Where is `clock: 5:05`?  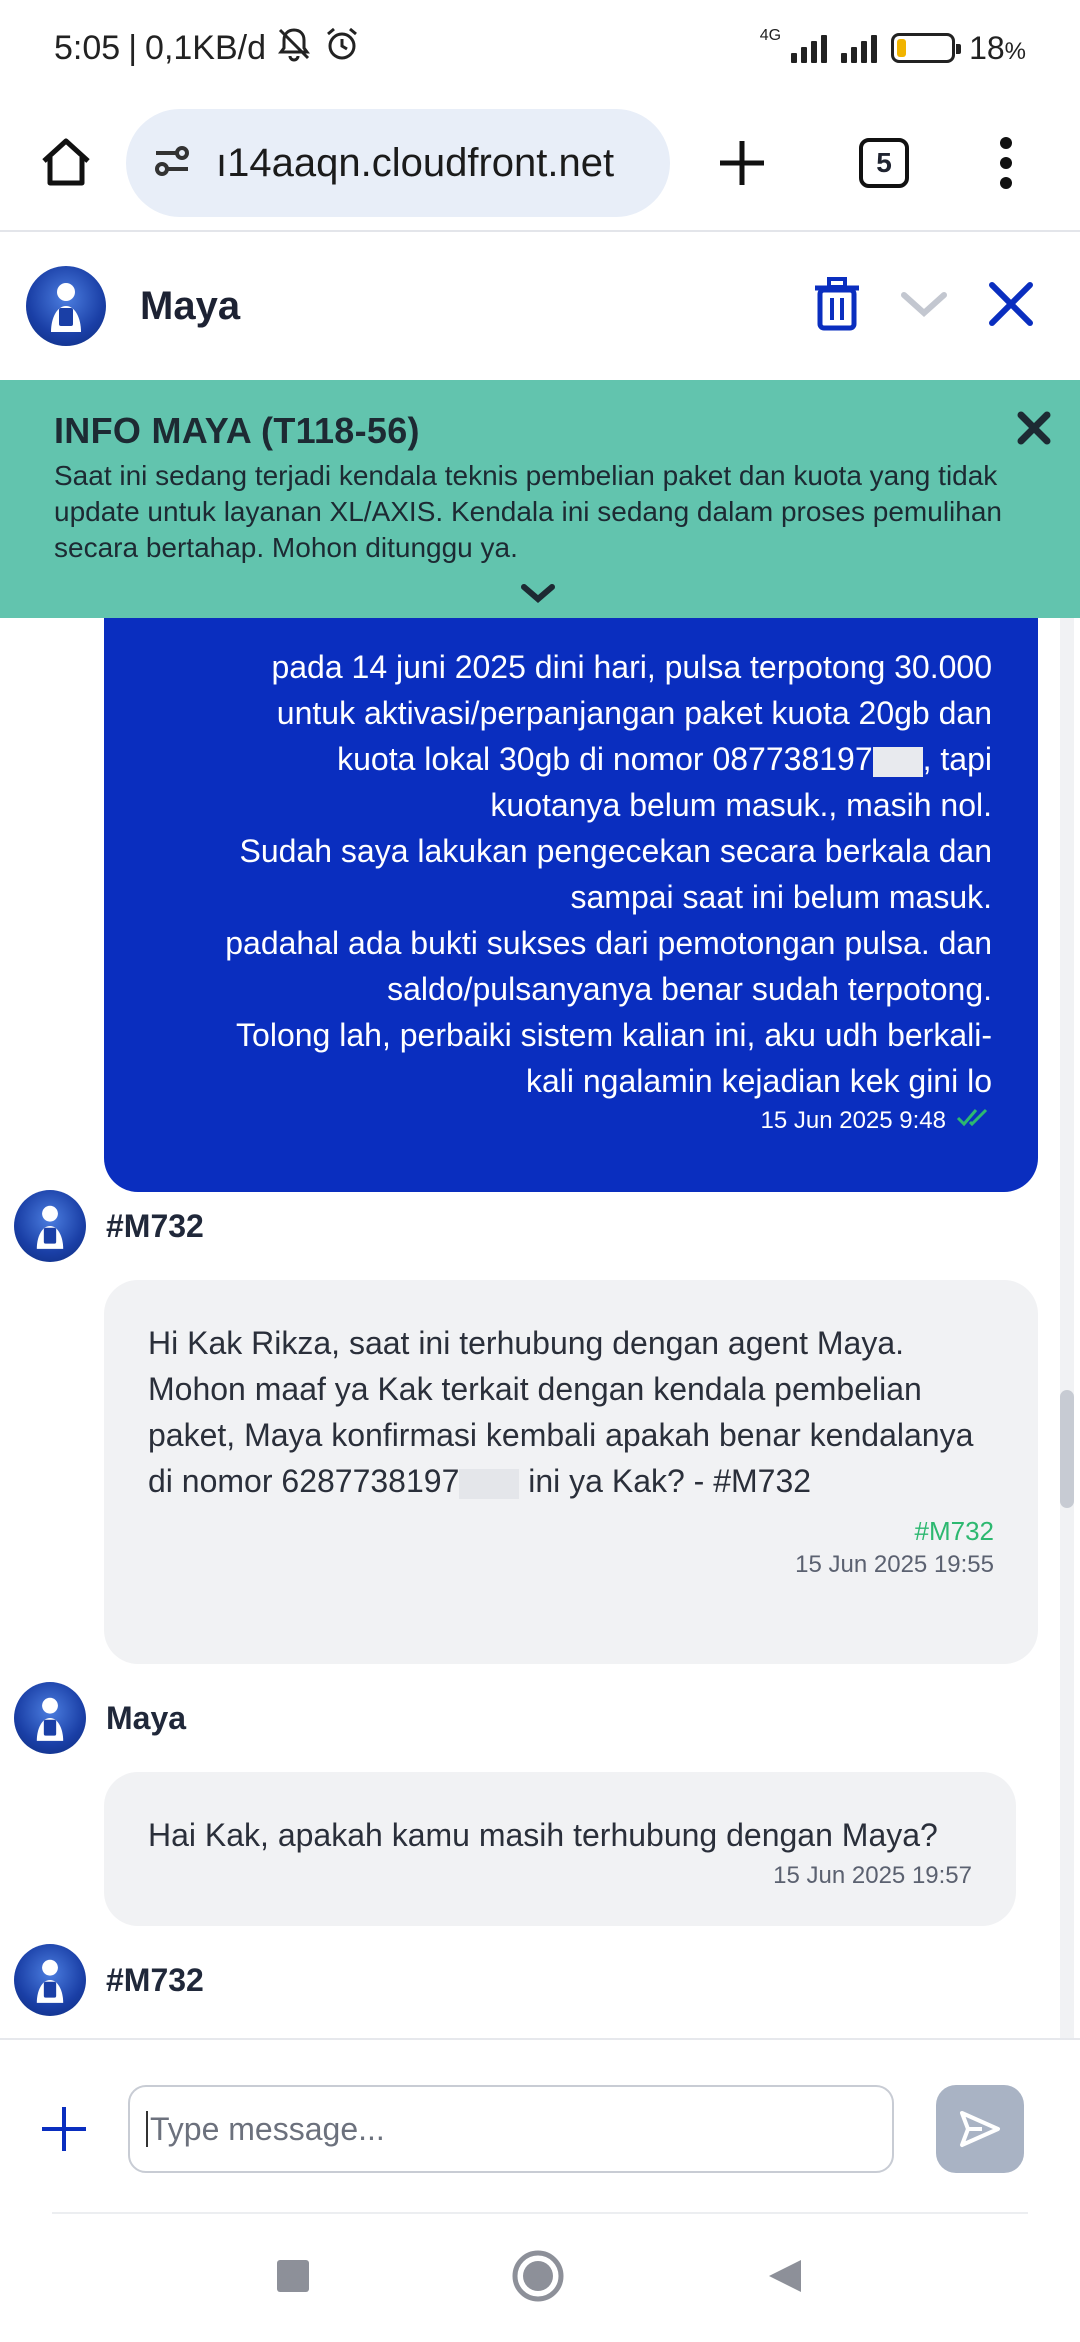 clock: 5:05 is located at coordinates (87, 47).